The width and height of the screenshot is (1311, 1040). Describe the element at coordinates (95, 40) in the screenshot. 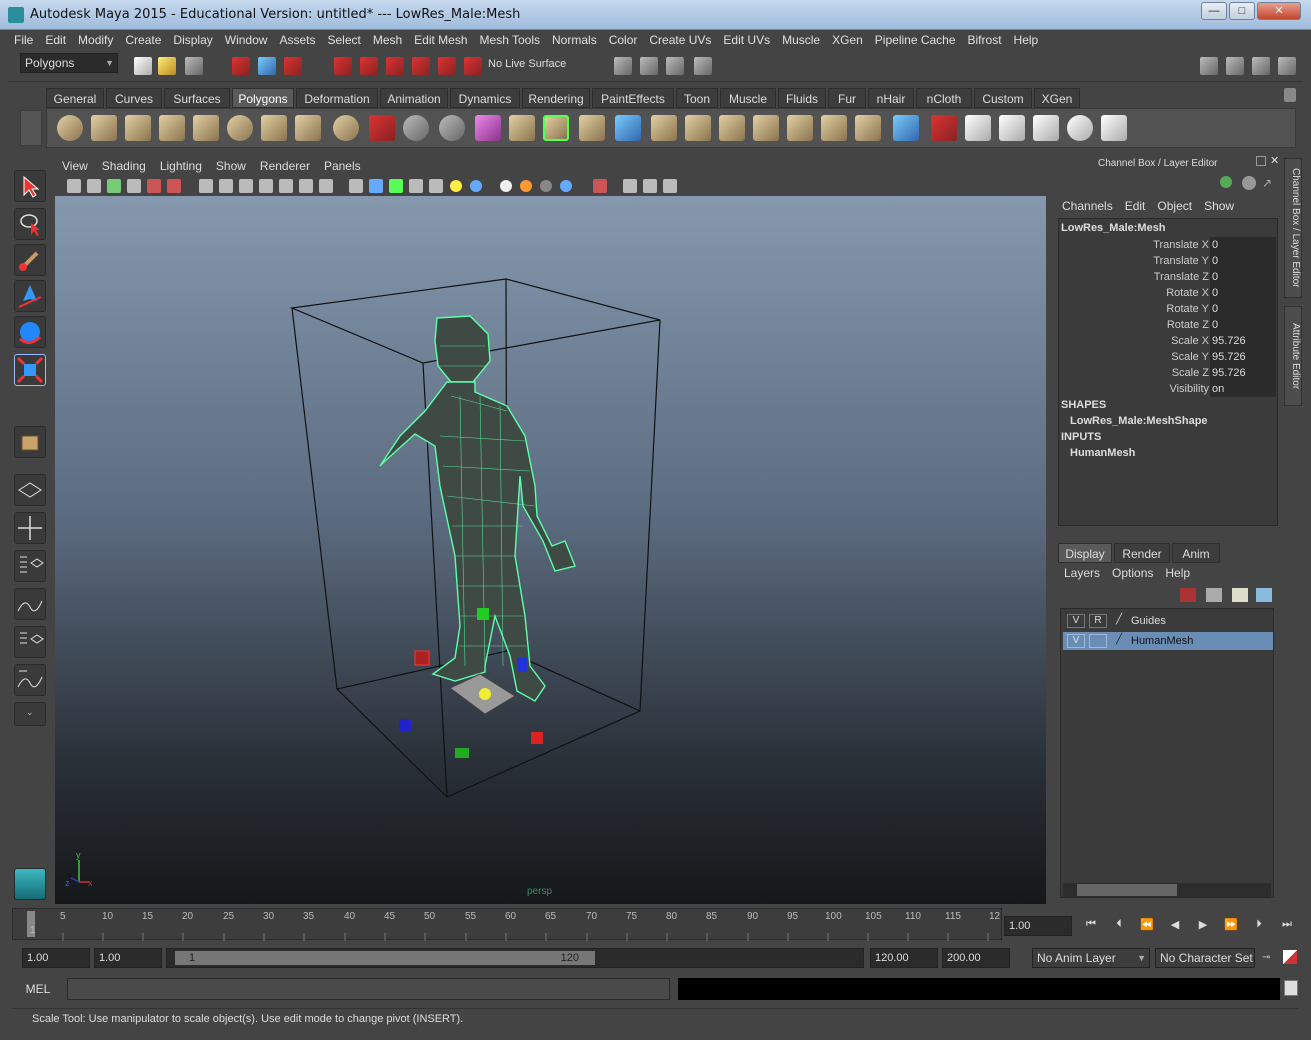

I see `menu-modify: Modify` at that location.